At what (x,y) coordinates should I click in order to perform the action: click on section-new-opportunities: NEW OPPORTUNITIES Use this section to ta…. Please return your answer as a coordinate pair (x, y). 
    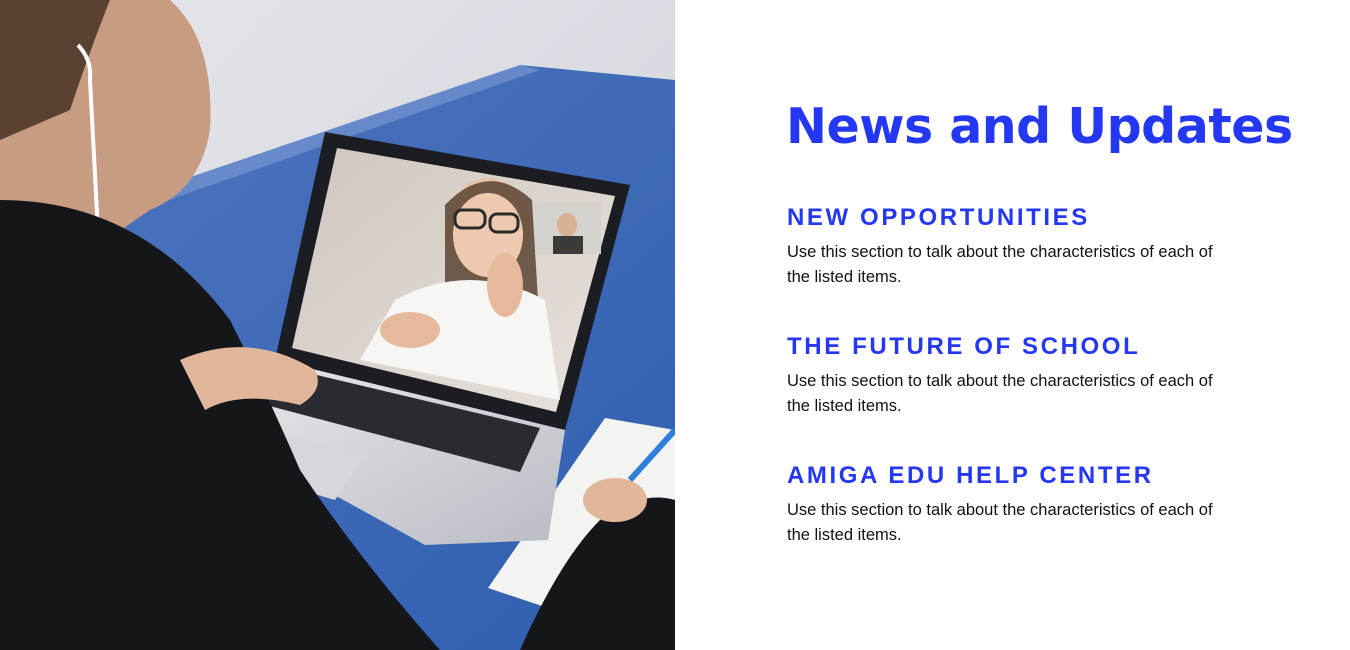
    Looking at the image, I should click on (1017, 247).